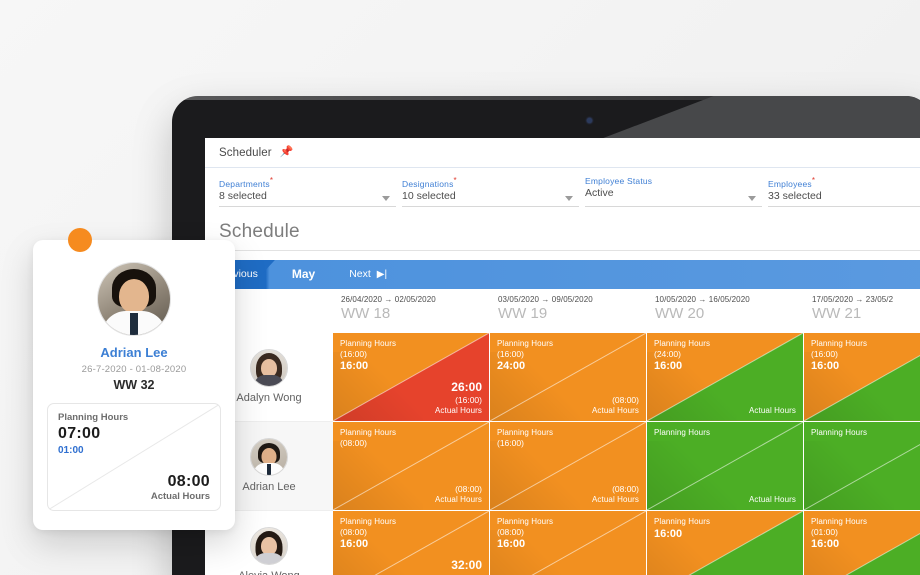 Image resolution: width=920 pixels, height=575 pixels. Describe the element at coordinates (844, 191) in the screenshot. I see `filter-employees: Employees* 33 selected` at that location.